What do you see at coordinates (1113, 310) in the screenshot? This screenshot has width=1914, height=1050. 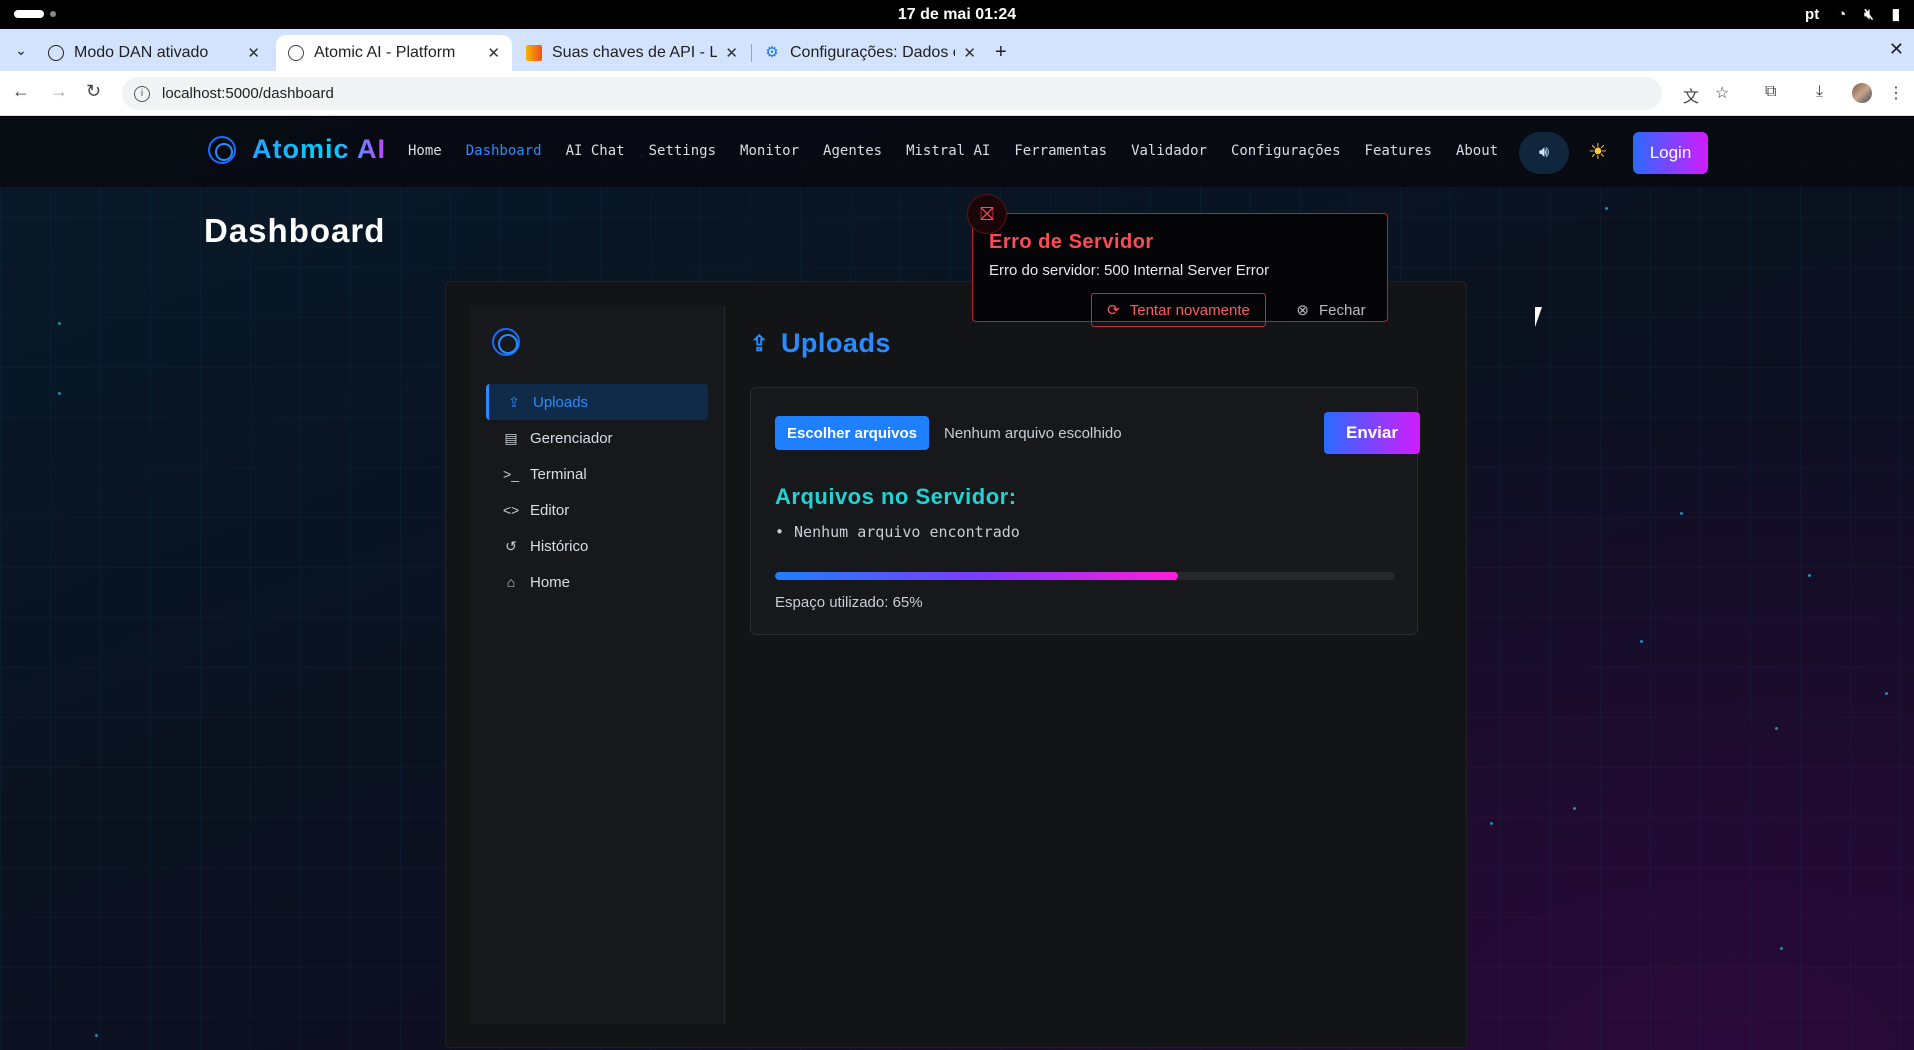 I see `refresh-icon: ⟳` at bounding box center [1113, 310].